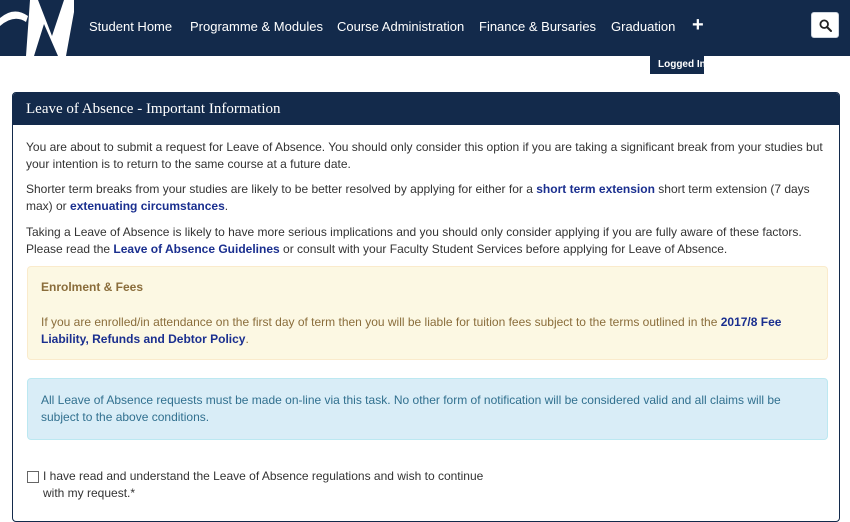 The height and width of the screenshot is (522, 850). What do you see at coordinates (698, 25) in the screenshot?
I see `plus-icon: +` at bounding box center [698, 25].